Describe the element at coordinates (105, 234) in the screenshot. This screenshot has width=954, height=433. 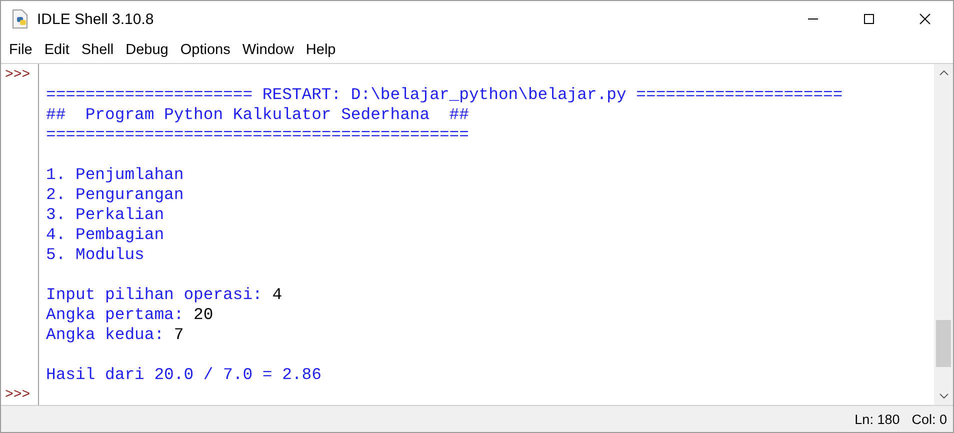
I see `shell-output-line: 4. Pembagian` at that location.